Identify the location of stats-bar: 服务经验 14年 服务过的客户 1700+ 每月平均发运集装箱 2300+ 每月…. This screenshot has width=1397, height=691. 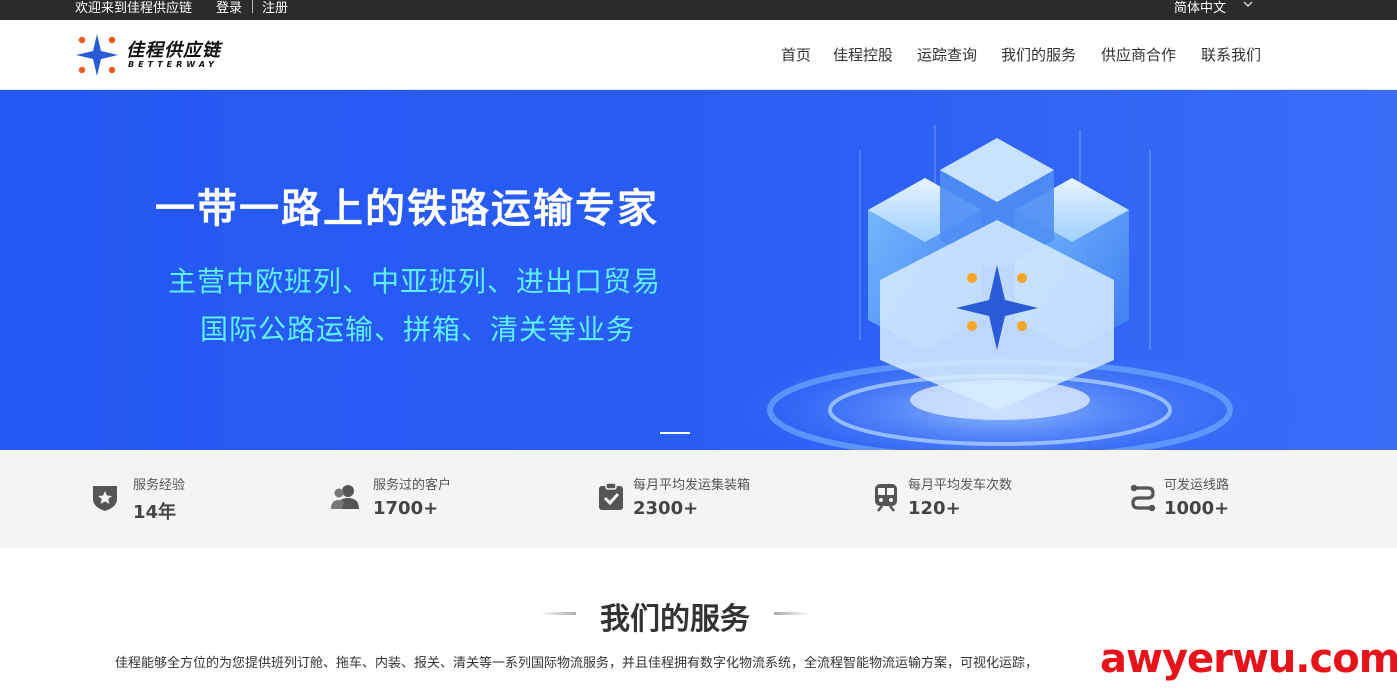
(698, 499).